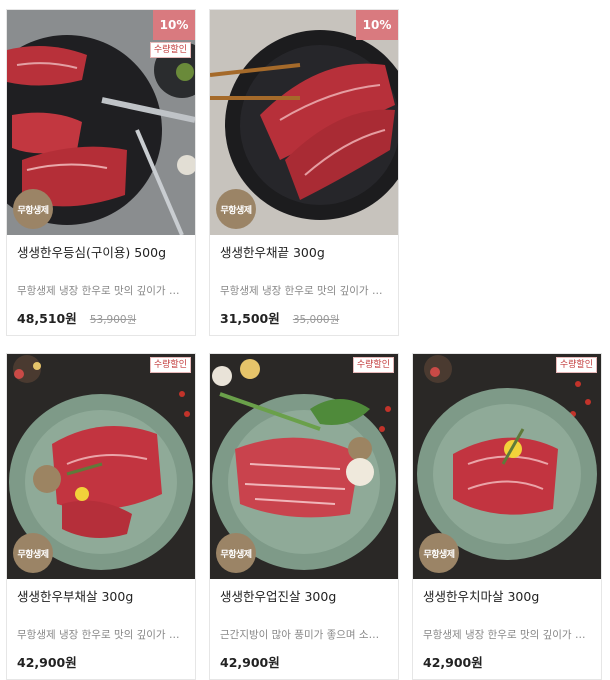 This screenshot has height=680, width=610. What do you see at coordinates (304, 122) in the screenshot?
I see `product-image: 10% 무항생제` at bounding box center [304, 122].